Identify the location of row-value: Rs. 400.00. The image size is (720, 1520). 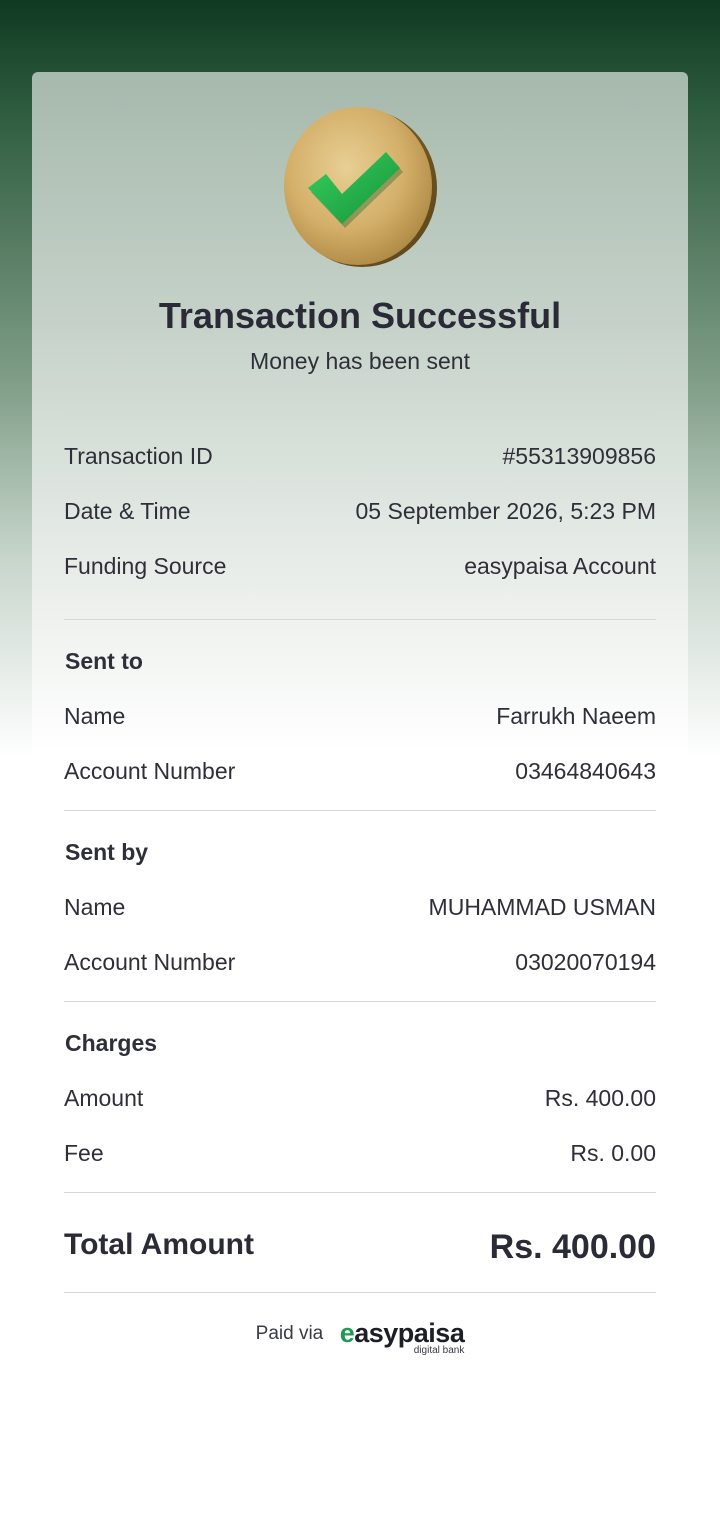
(600, 1098).